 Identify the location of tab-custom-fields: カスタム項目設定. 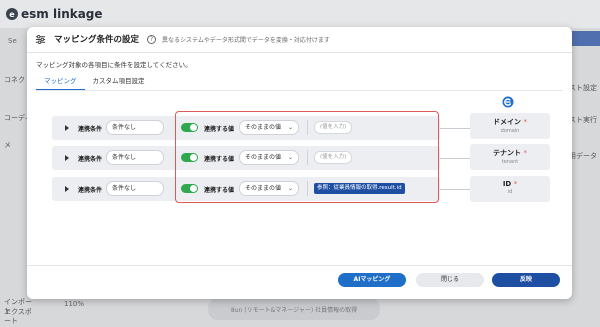
(119, 82).